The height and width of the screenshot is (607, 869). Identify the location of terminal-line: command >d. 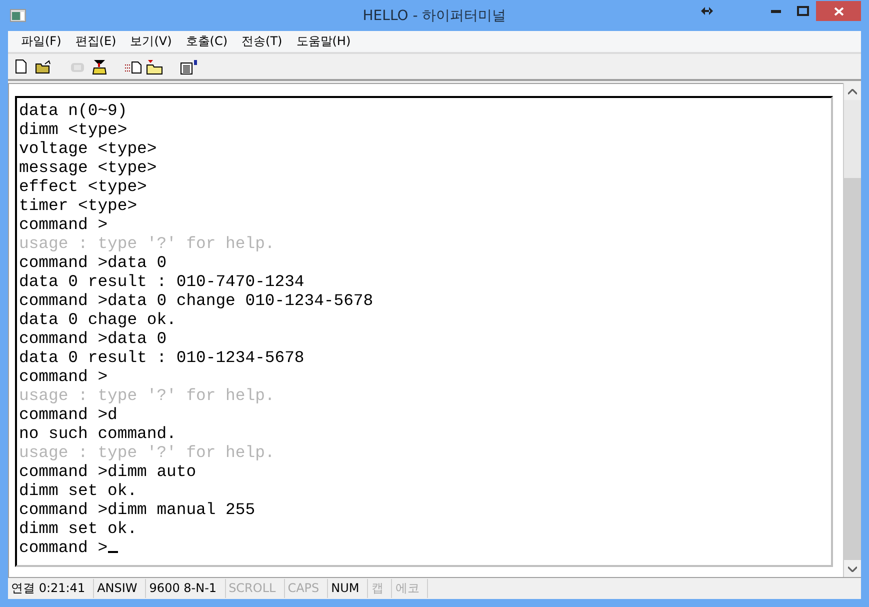
(68, 414).